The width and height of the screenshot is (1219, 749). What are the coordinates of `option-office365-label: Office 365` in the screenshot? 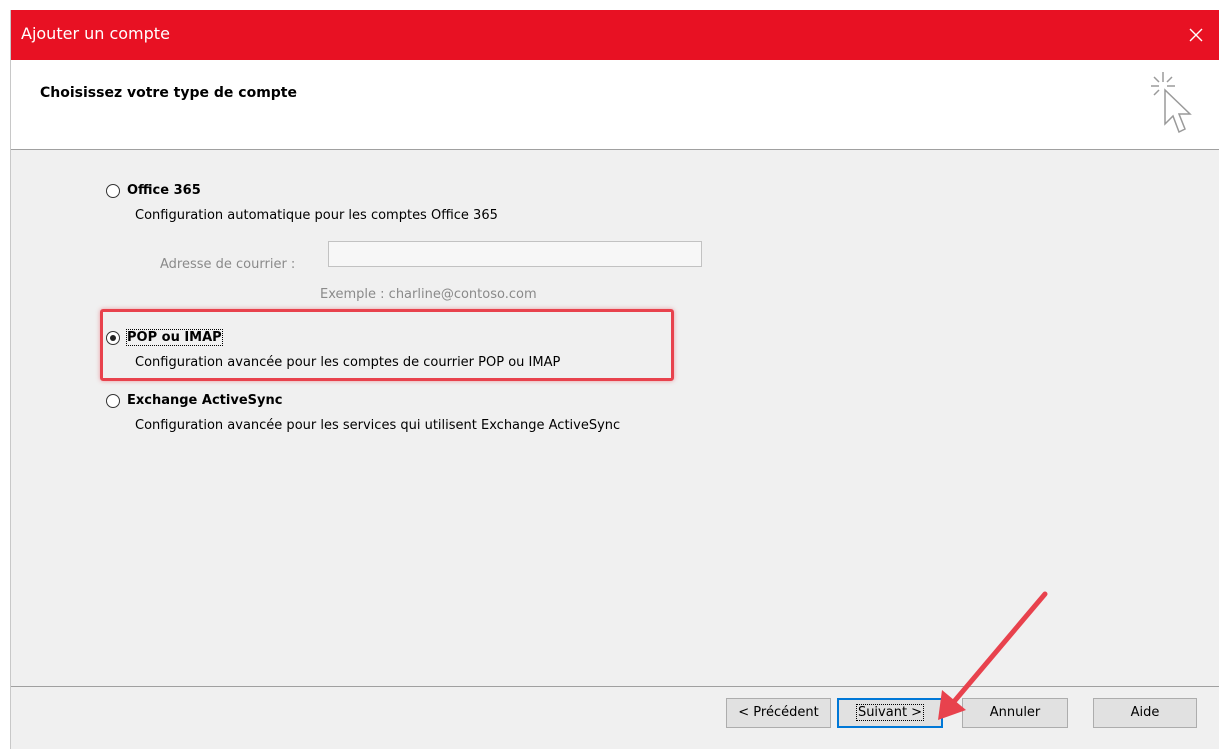 It's located at (164, 190).